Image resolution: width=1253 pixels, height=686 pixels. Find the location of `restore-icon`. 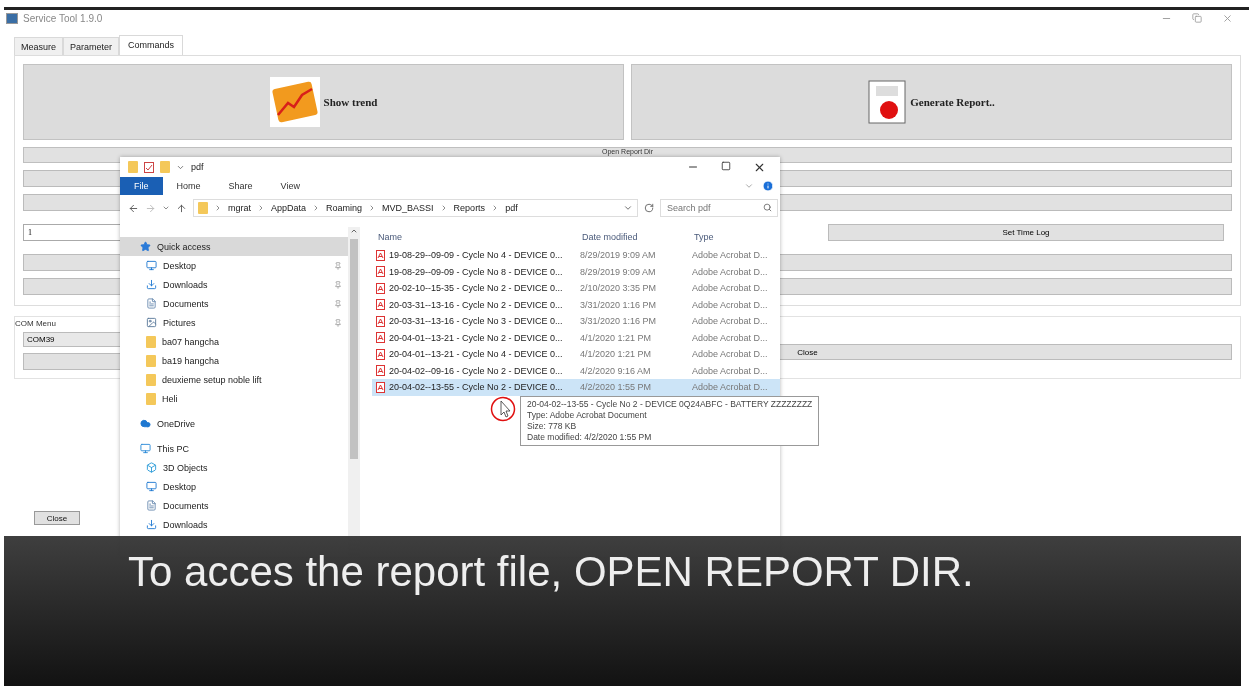

restore-icon is located at coordinates (1197, 18).